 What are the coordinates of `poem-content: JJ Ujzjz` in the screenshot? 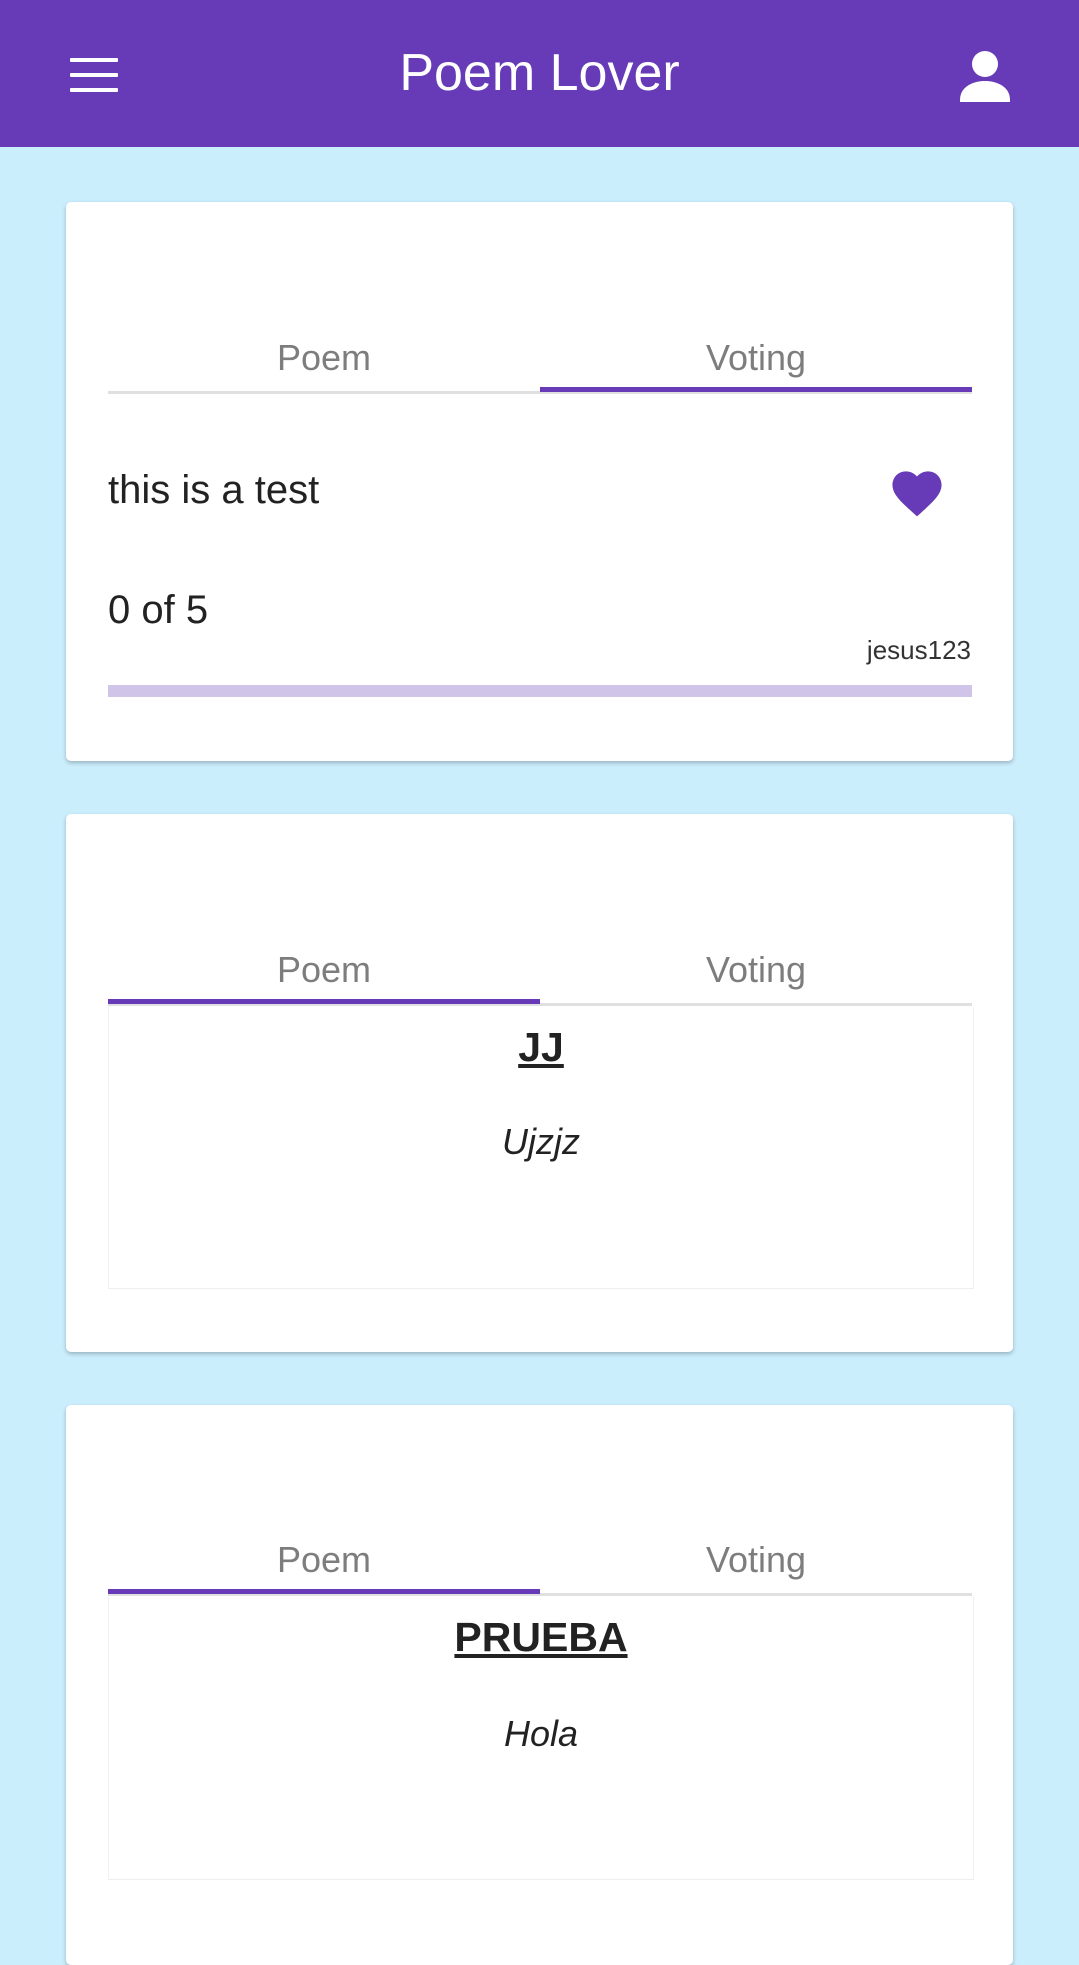 It's located at (541, 1147).